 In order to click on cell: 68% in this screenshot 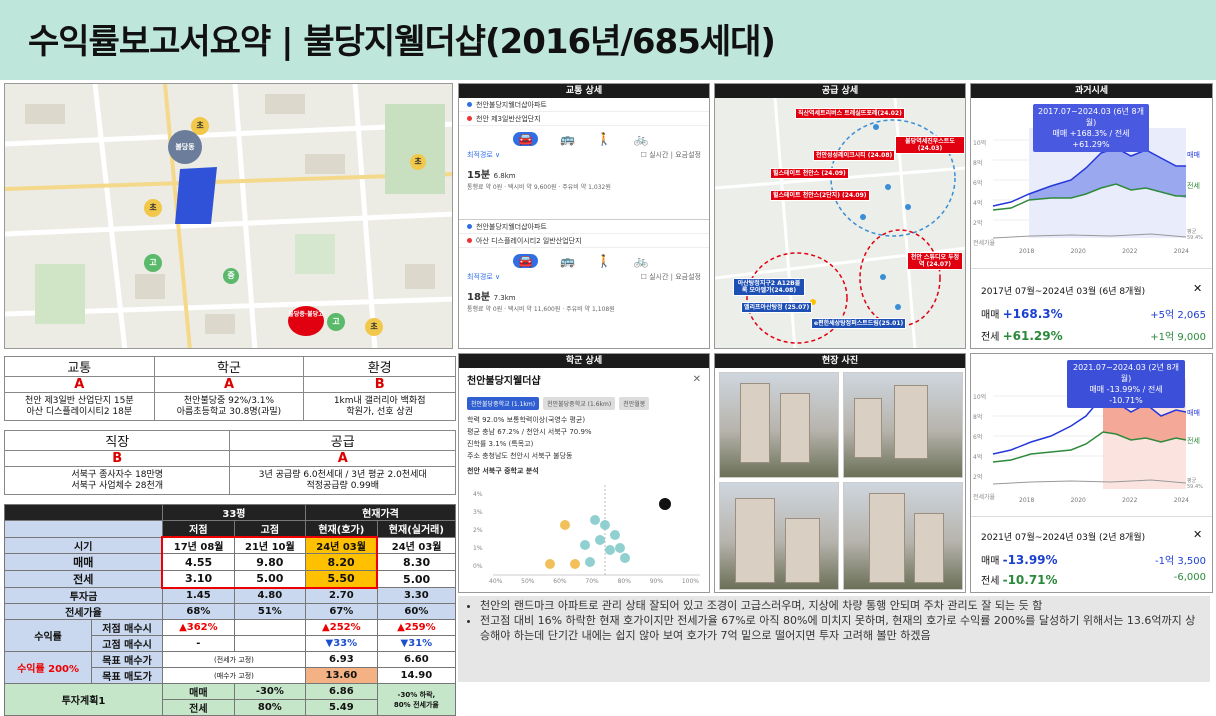, I will do `click(198, 611)`.